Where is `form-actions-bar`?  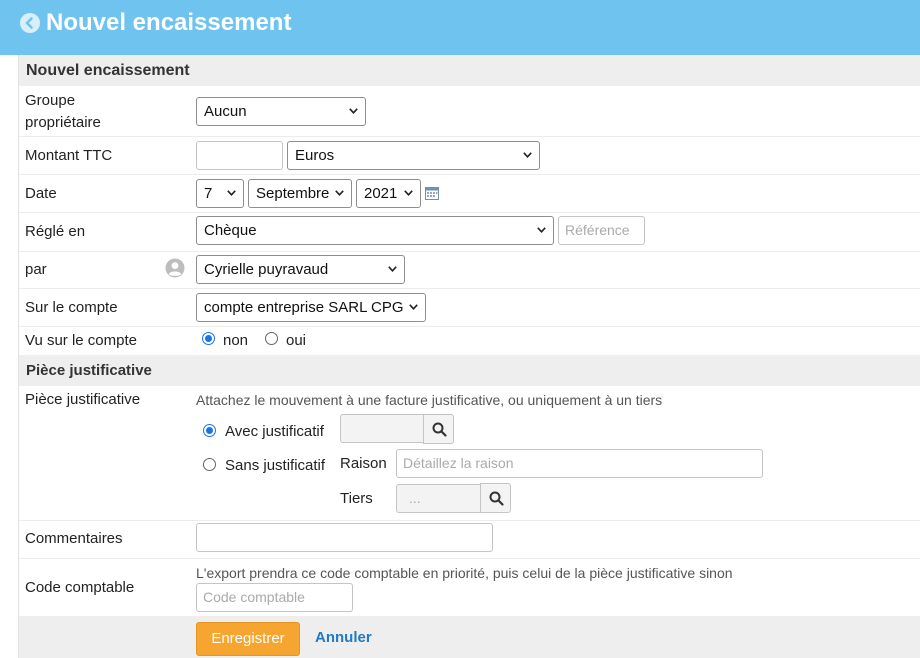 form-actions-bar is located at coordinates (469, 637).